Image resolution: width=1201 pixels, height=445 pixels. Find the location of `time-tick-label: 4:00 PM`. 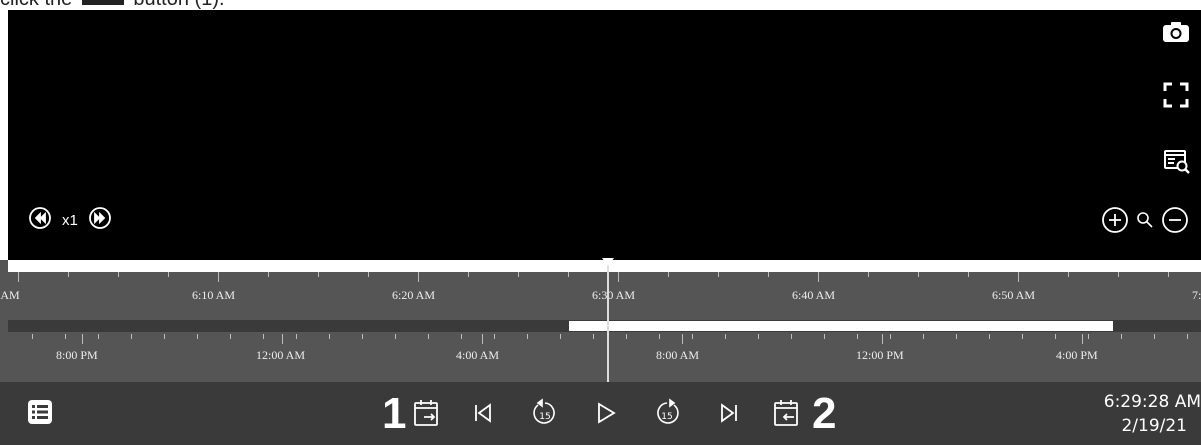

time-tick-label: 4:00 PM is located at coordinates (1077, 355).